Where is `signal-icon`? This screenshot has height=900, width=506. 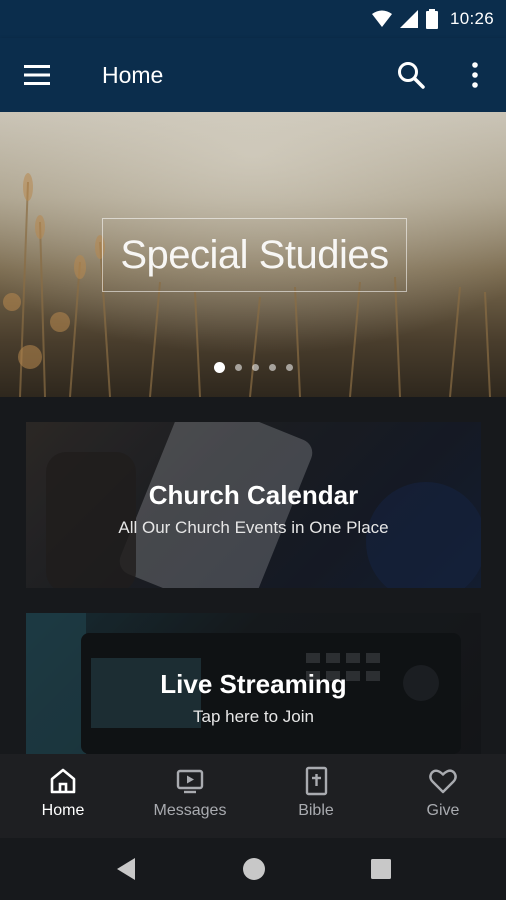
signal-icon is located at coordinates (408, 19).